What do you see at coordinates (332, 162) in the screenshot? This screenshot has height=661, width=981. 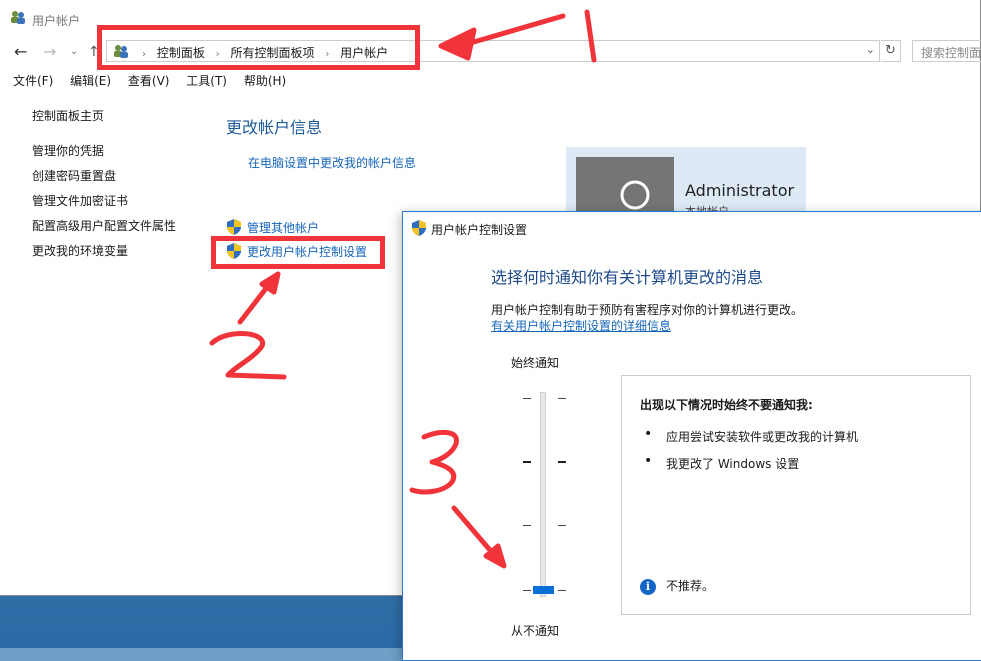 I see `pc-settings-link: 在电脑设置中更改我的帐户信息` at bounding box center [332, 162].